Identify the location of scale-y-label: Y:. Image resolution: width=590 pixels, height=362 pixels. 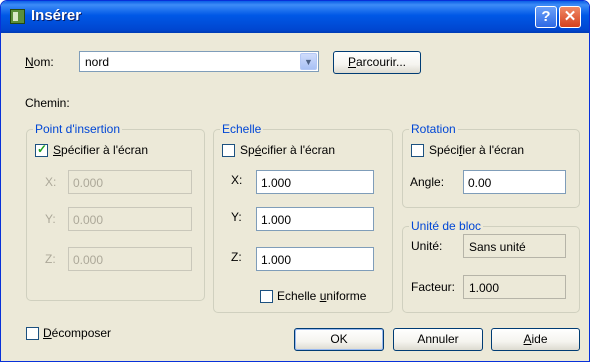
(236, 217).